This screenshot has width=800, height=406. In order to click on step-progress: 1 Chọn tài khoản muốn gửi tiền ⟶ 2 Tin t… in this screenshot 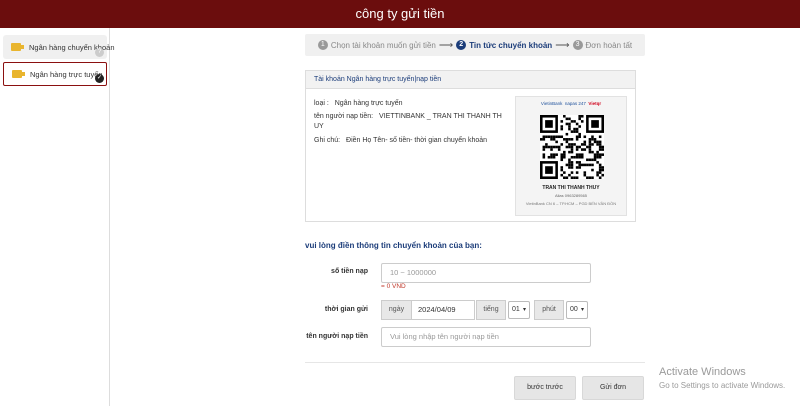, I will do `click(475, 45)`.